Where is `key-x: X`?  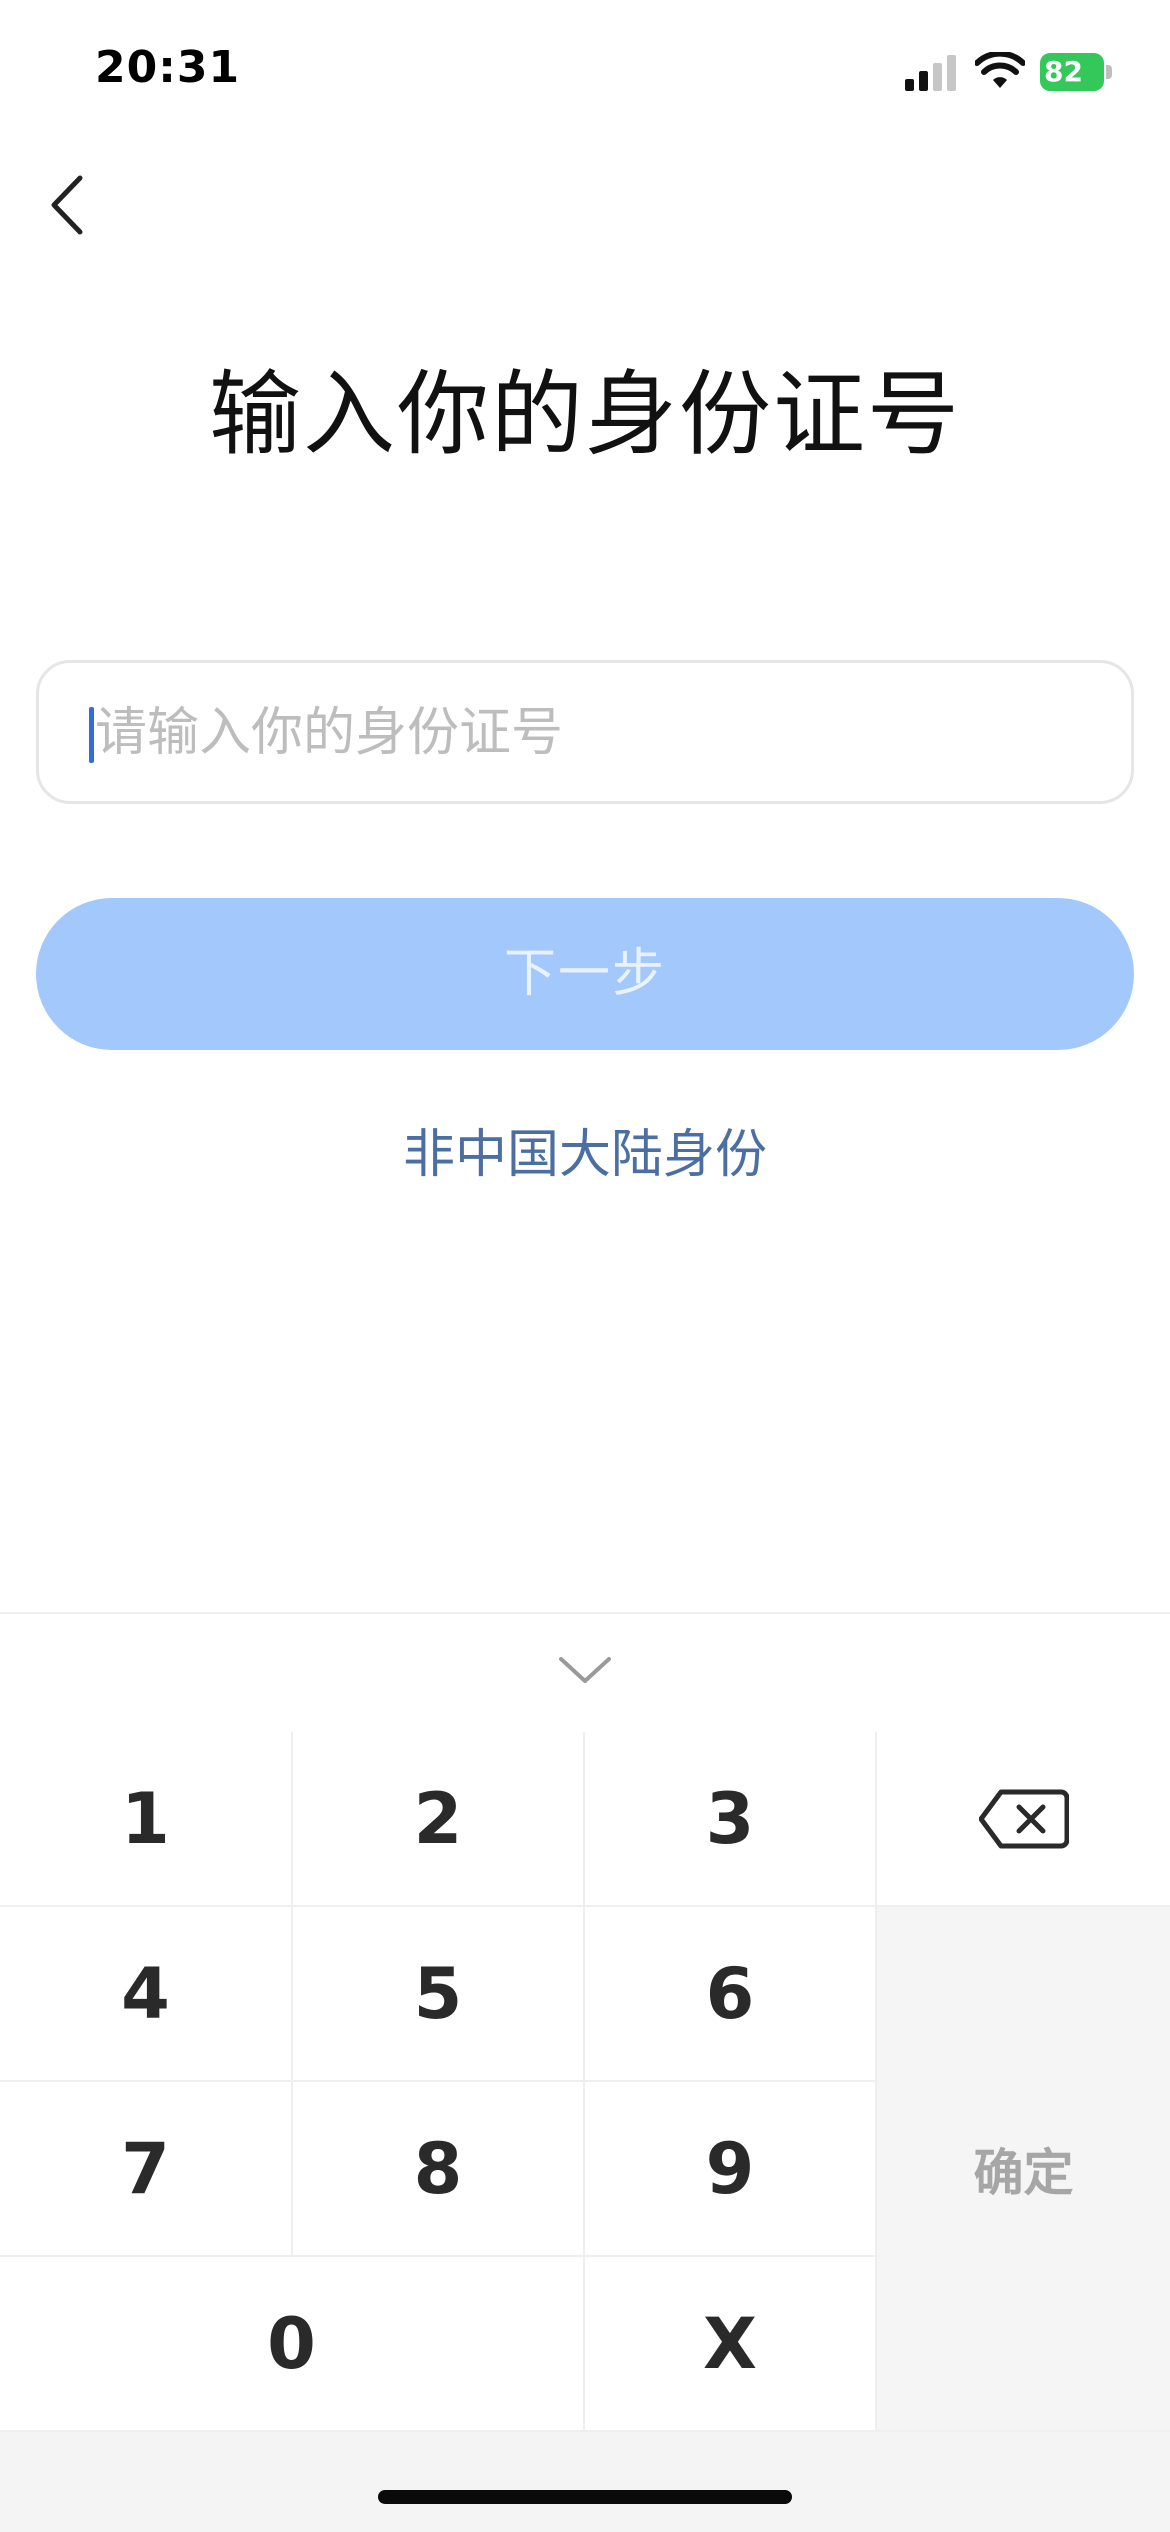
key-x: X is located at coordinates (731, 2344).